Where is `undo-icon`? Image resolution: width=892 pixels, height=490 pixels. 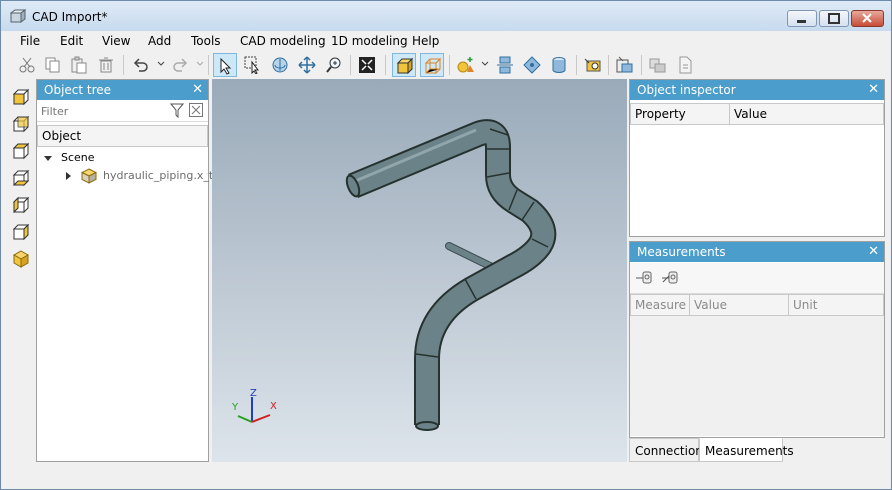 undo-icon is located at coordinates (140, 65).